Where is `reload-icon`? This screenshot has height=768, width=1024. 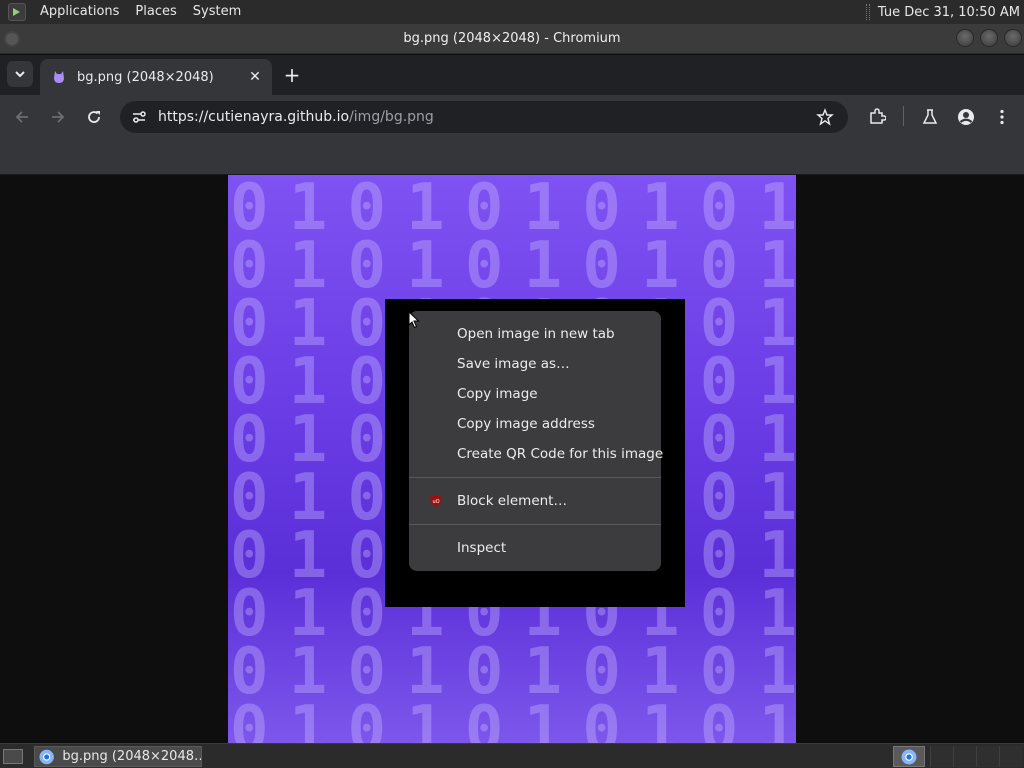 reload-icon is located at coordinates (94, 117).